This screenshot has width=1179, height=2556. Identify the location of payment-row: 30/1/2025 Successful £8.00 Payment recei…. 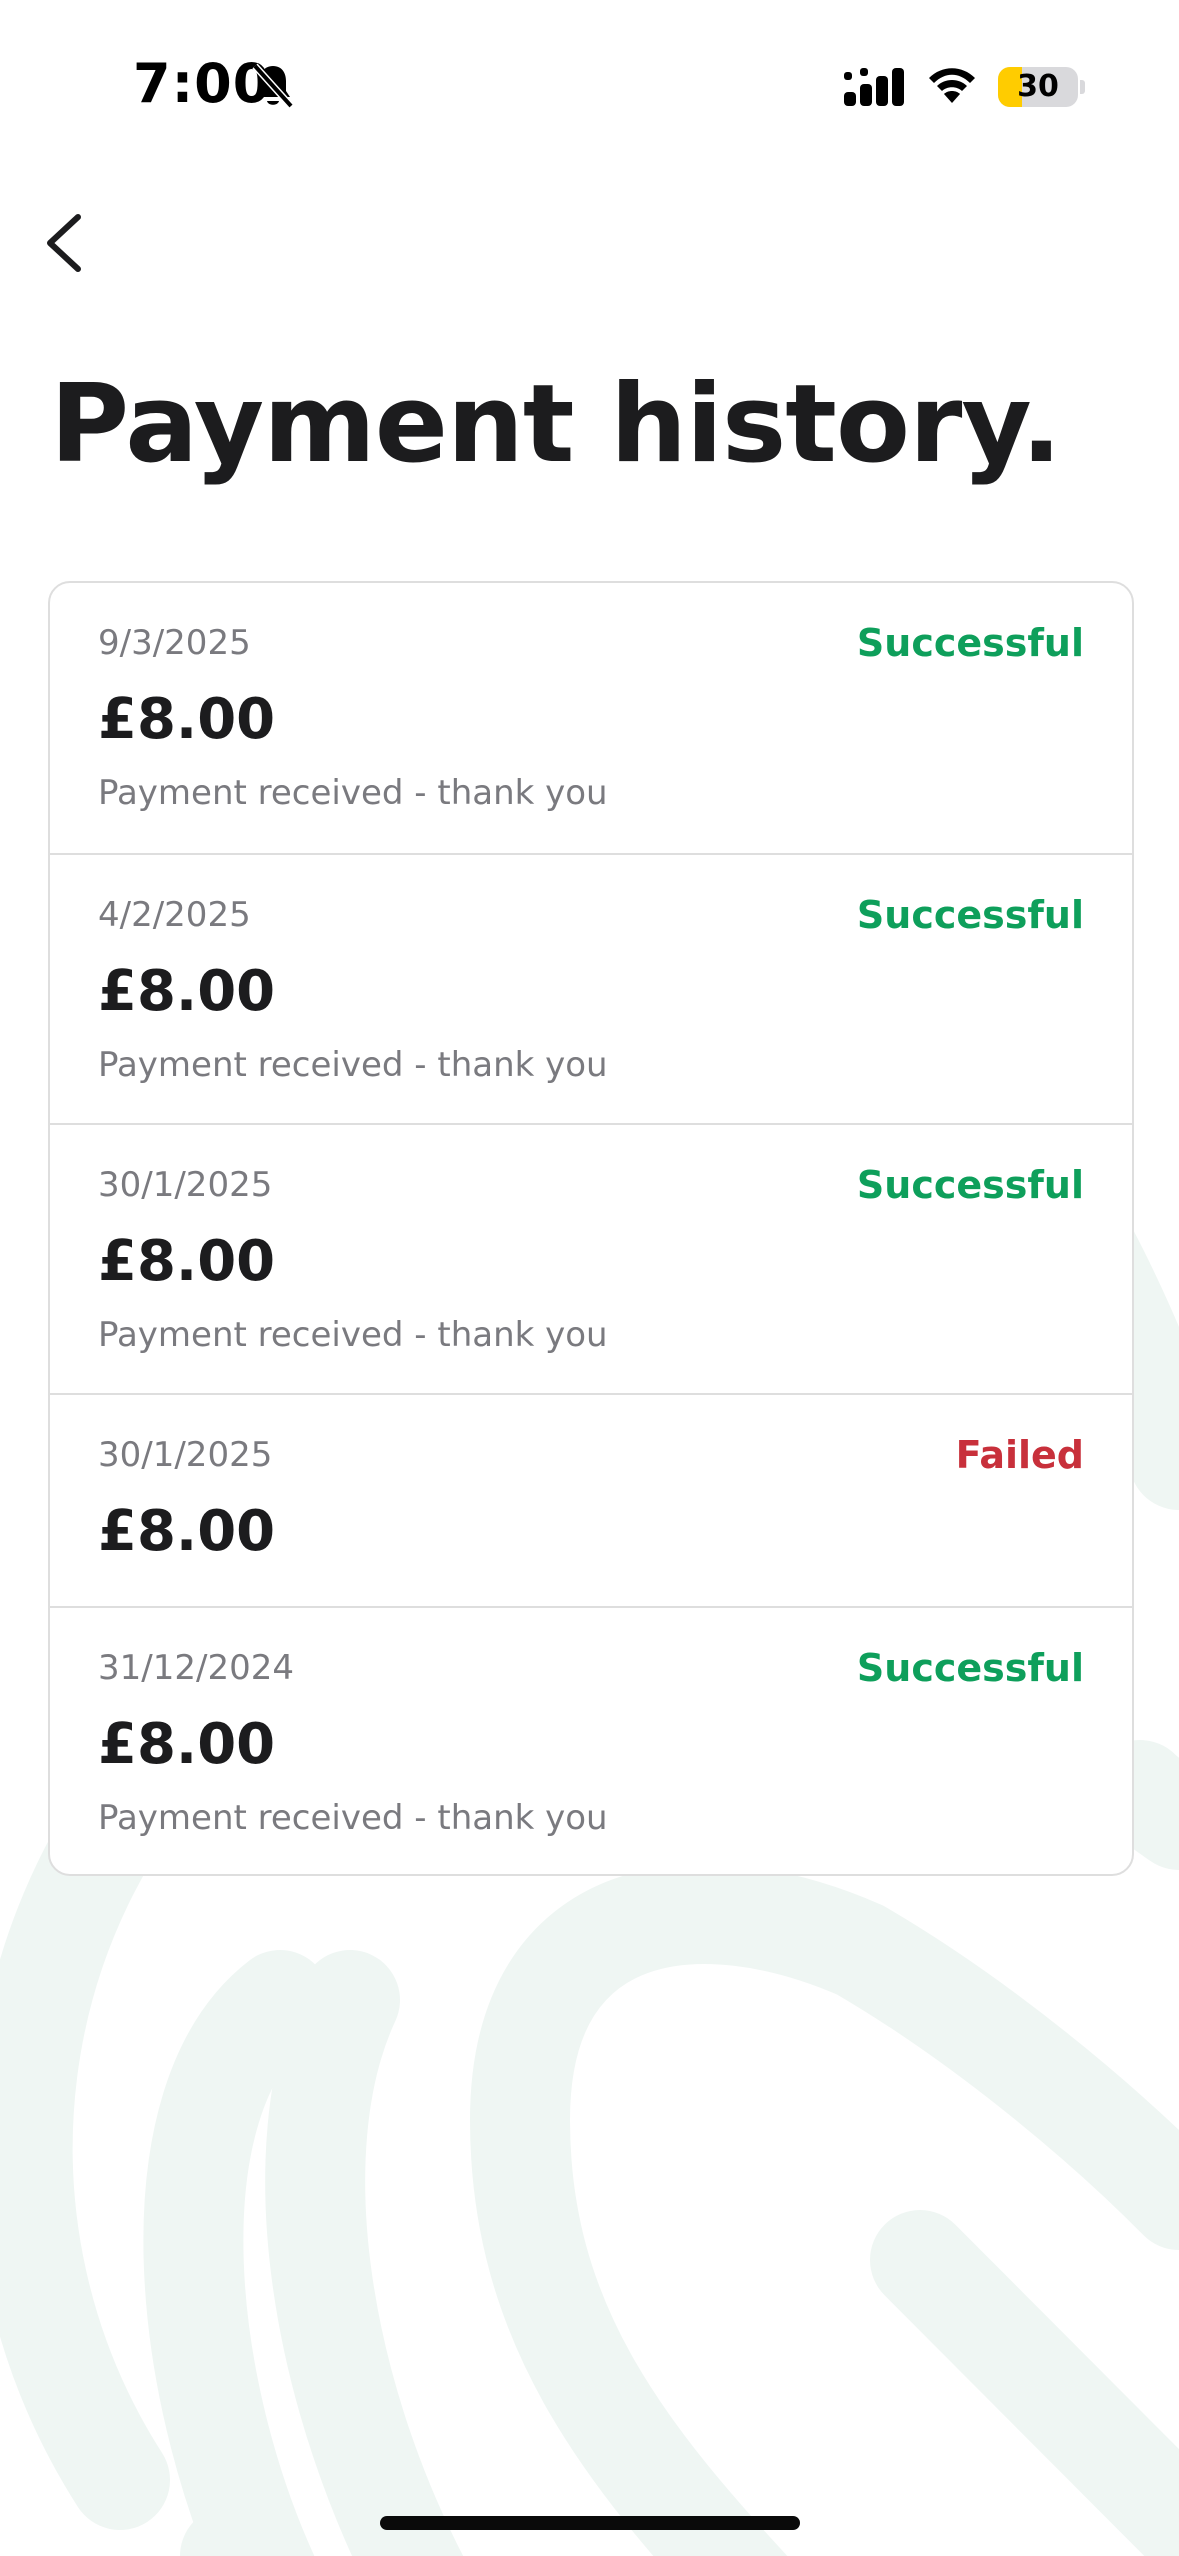
(591, 1258).